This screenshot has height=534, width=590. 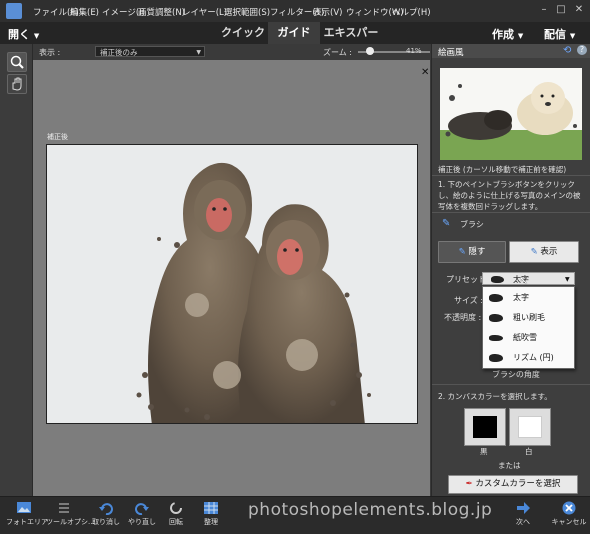 What do you see at coordinates (544, 10) in the screenshot?
I see `minimize-icon: –` at bounding box center [544, 10].